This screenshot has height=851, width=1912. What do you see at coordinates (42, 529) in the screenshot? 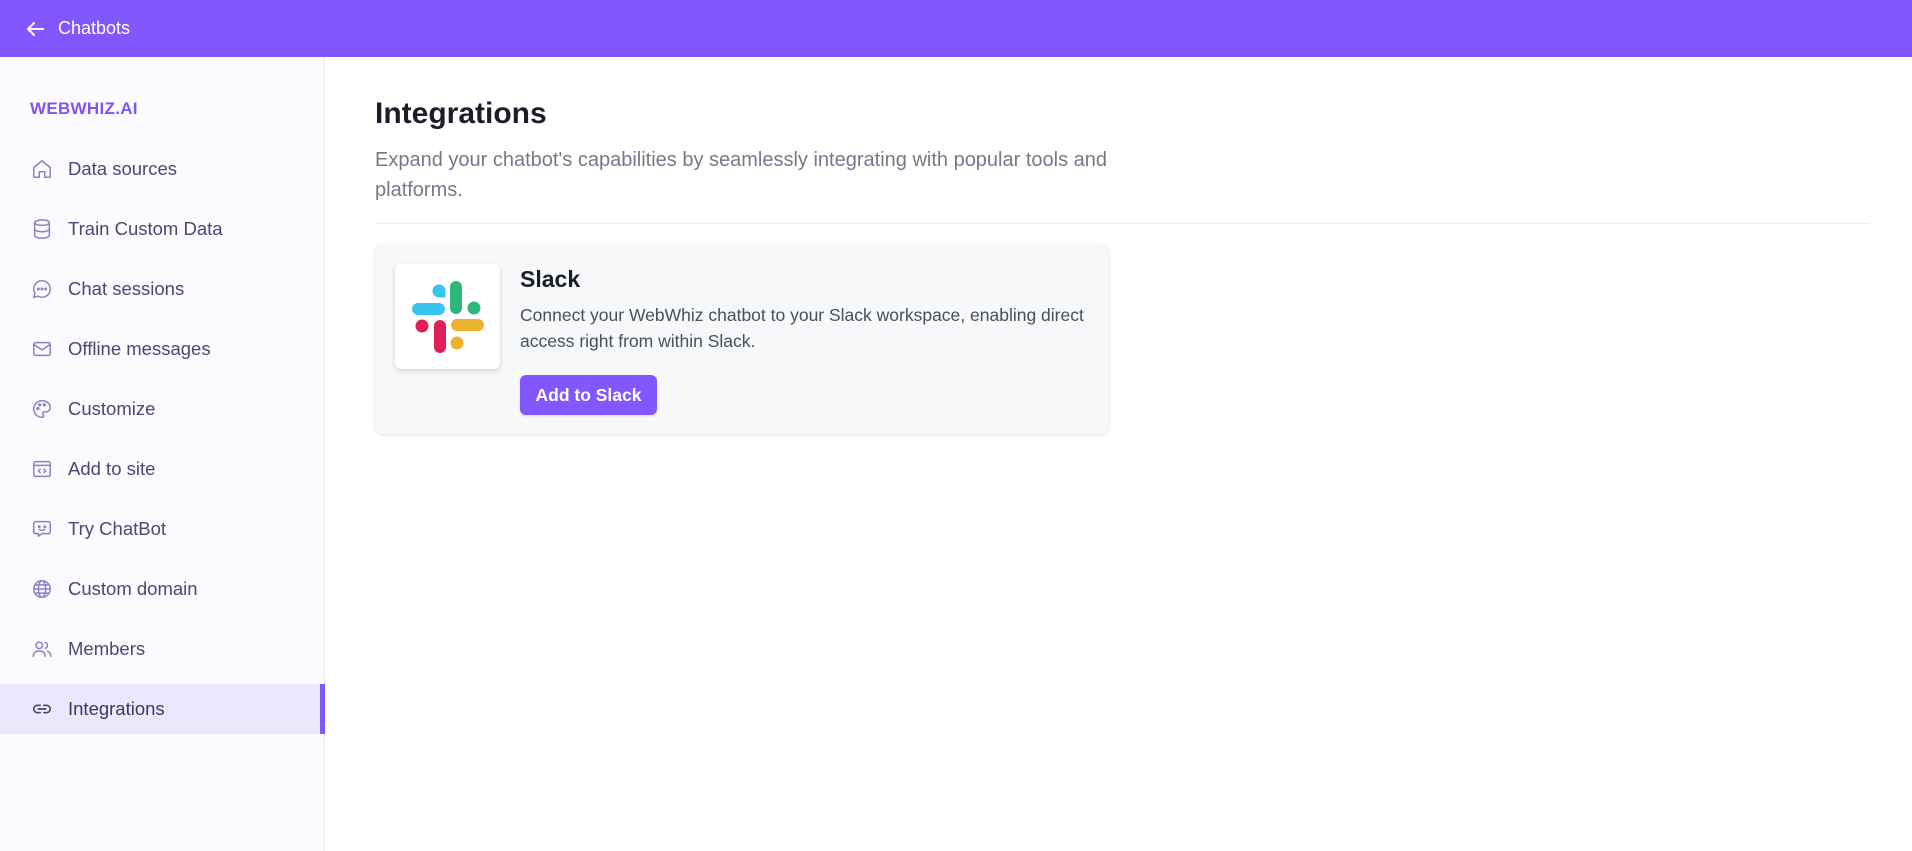
I see `robot-face-icon` at bounding box center [42, 529].